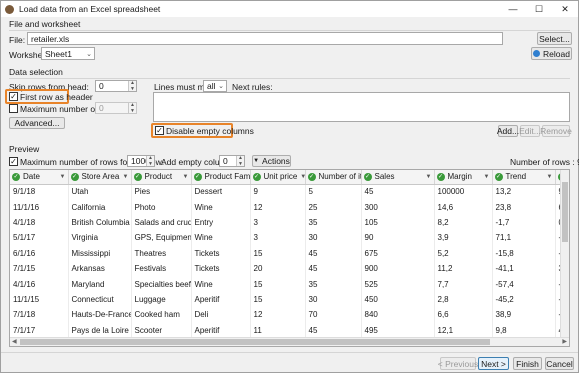  Describe the element at coordinates (221, 192) in the screenshot. I see `table-cell: Dessert` at that location.